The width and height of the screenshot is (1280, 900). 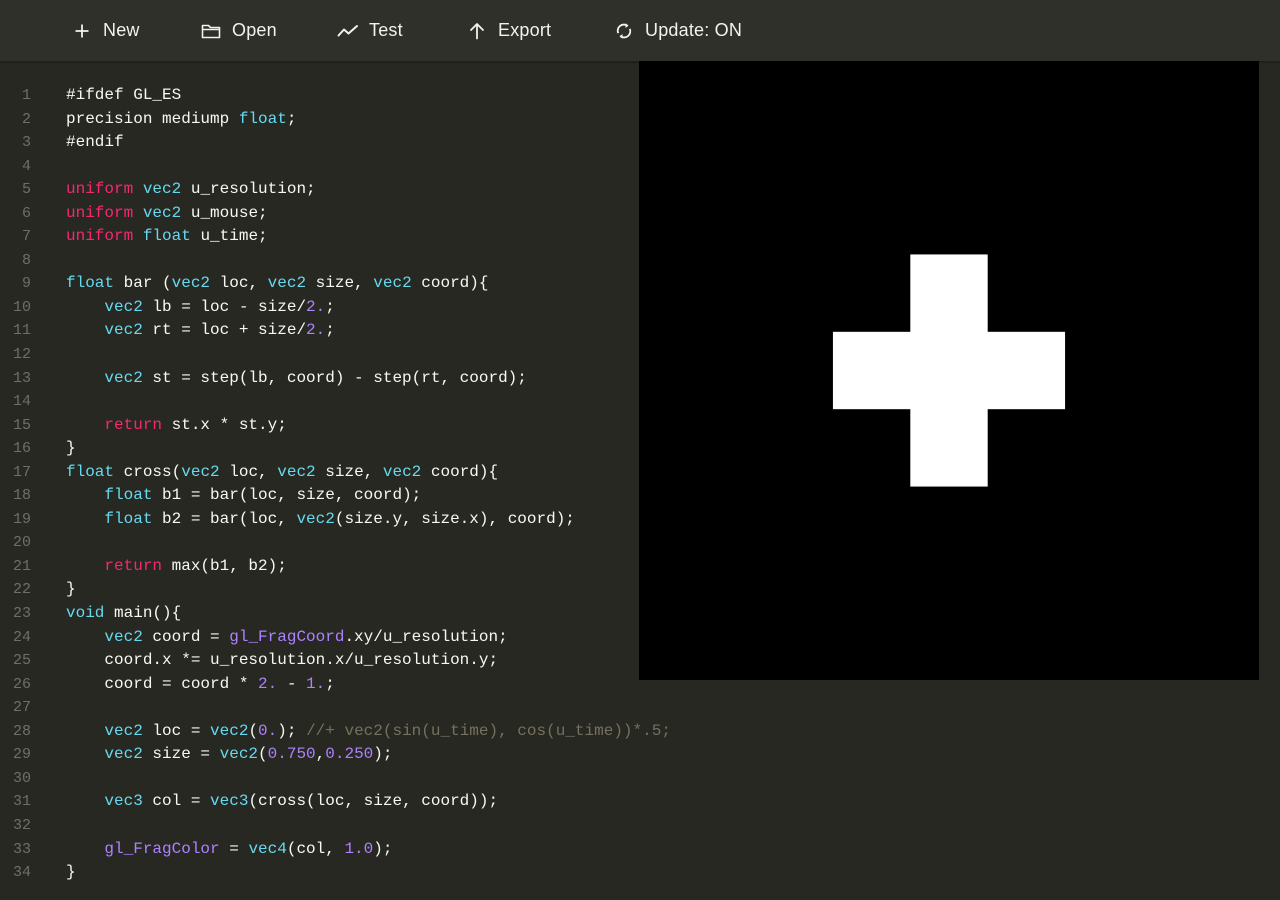 I want to click on new-button: New, so click(x=105, y=30).